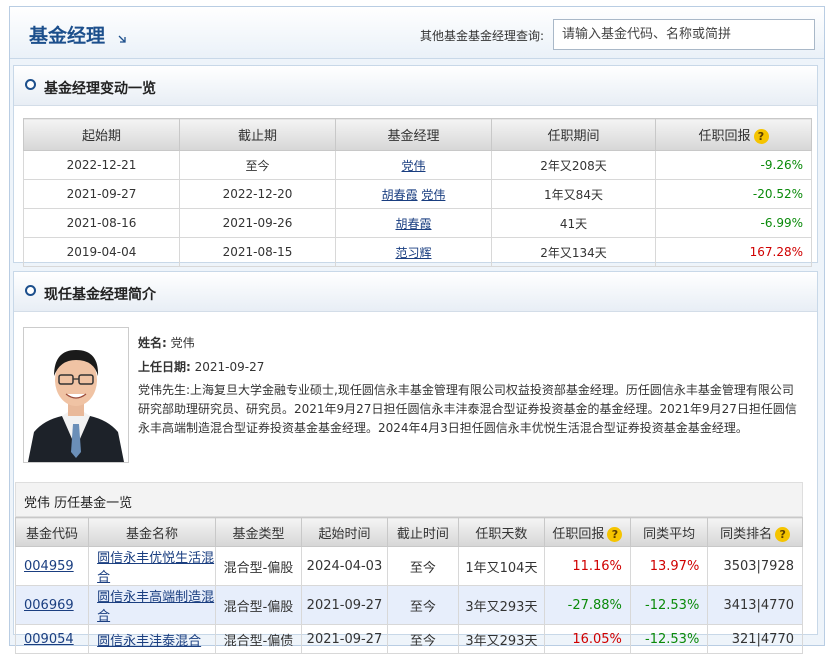 Image resolution: width=832 pixels, height=654 pixels. What do you see at coordinates (573, 252) in the screenshot?
I see `period-cell: 2年又134天` at bounding box center [573, 252].